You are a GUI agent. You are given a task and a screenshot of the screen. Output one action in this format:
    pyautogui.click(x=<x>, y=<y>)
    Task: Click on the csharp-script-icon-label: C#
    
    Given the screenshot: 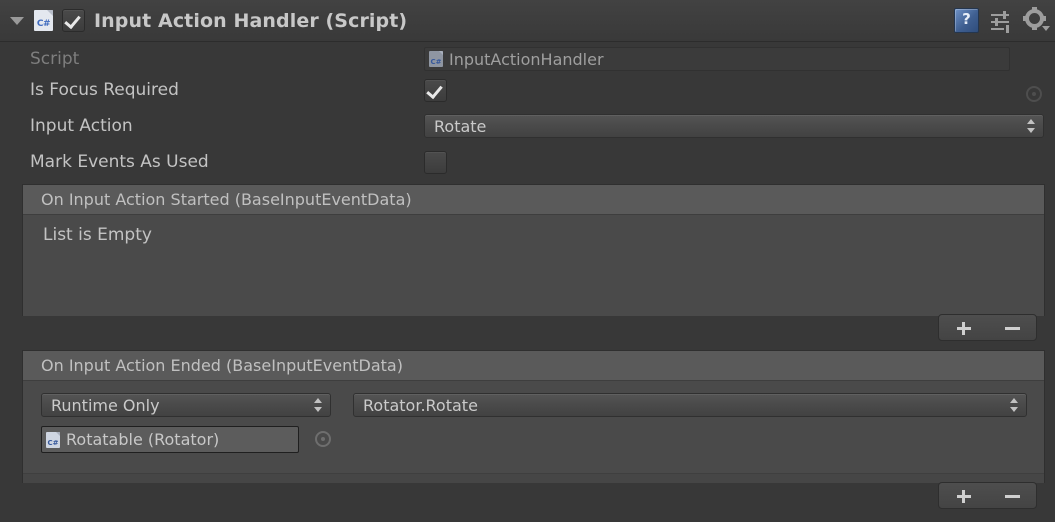 What is the action you would take?
    pyautogui.click(x=43, y=24)
    